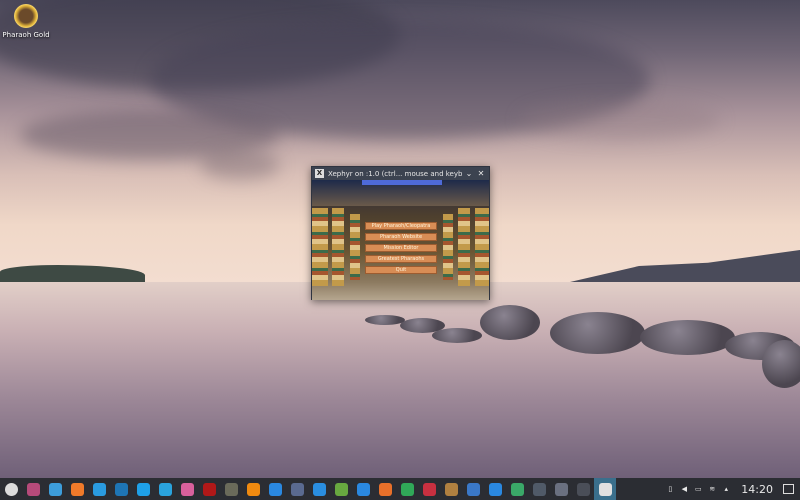 The width and height of the screenshot is (800, 500). I want to click on show-desktop-button, so click(788, 489).